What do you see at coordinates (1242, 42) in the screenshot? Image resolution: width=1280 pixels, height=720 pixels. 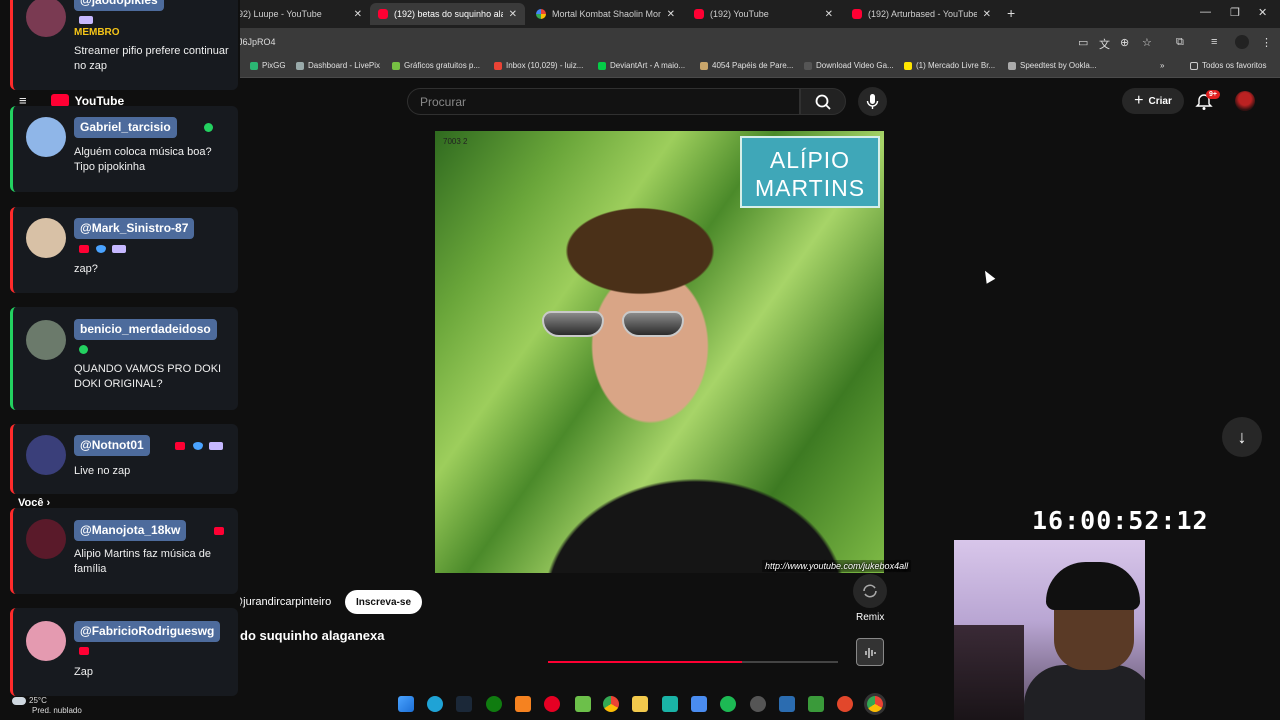 I see `profile-icon` at bounding box center [1242, 42].